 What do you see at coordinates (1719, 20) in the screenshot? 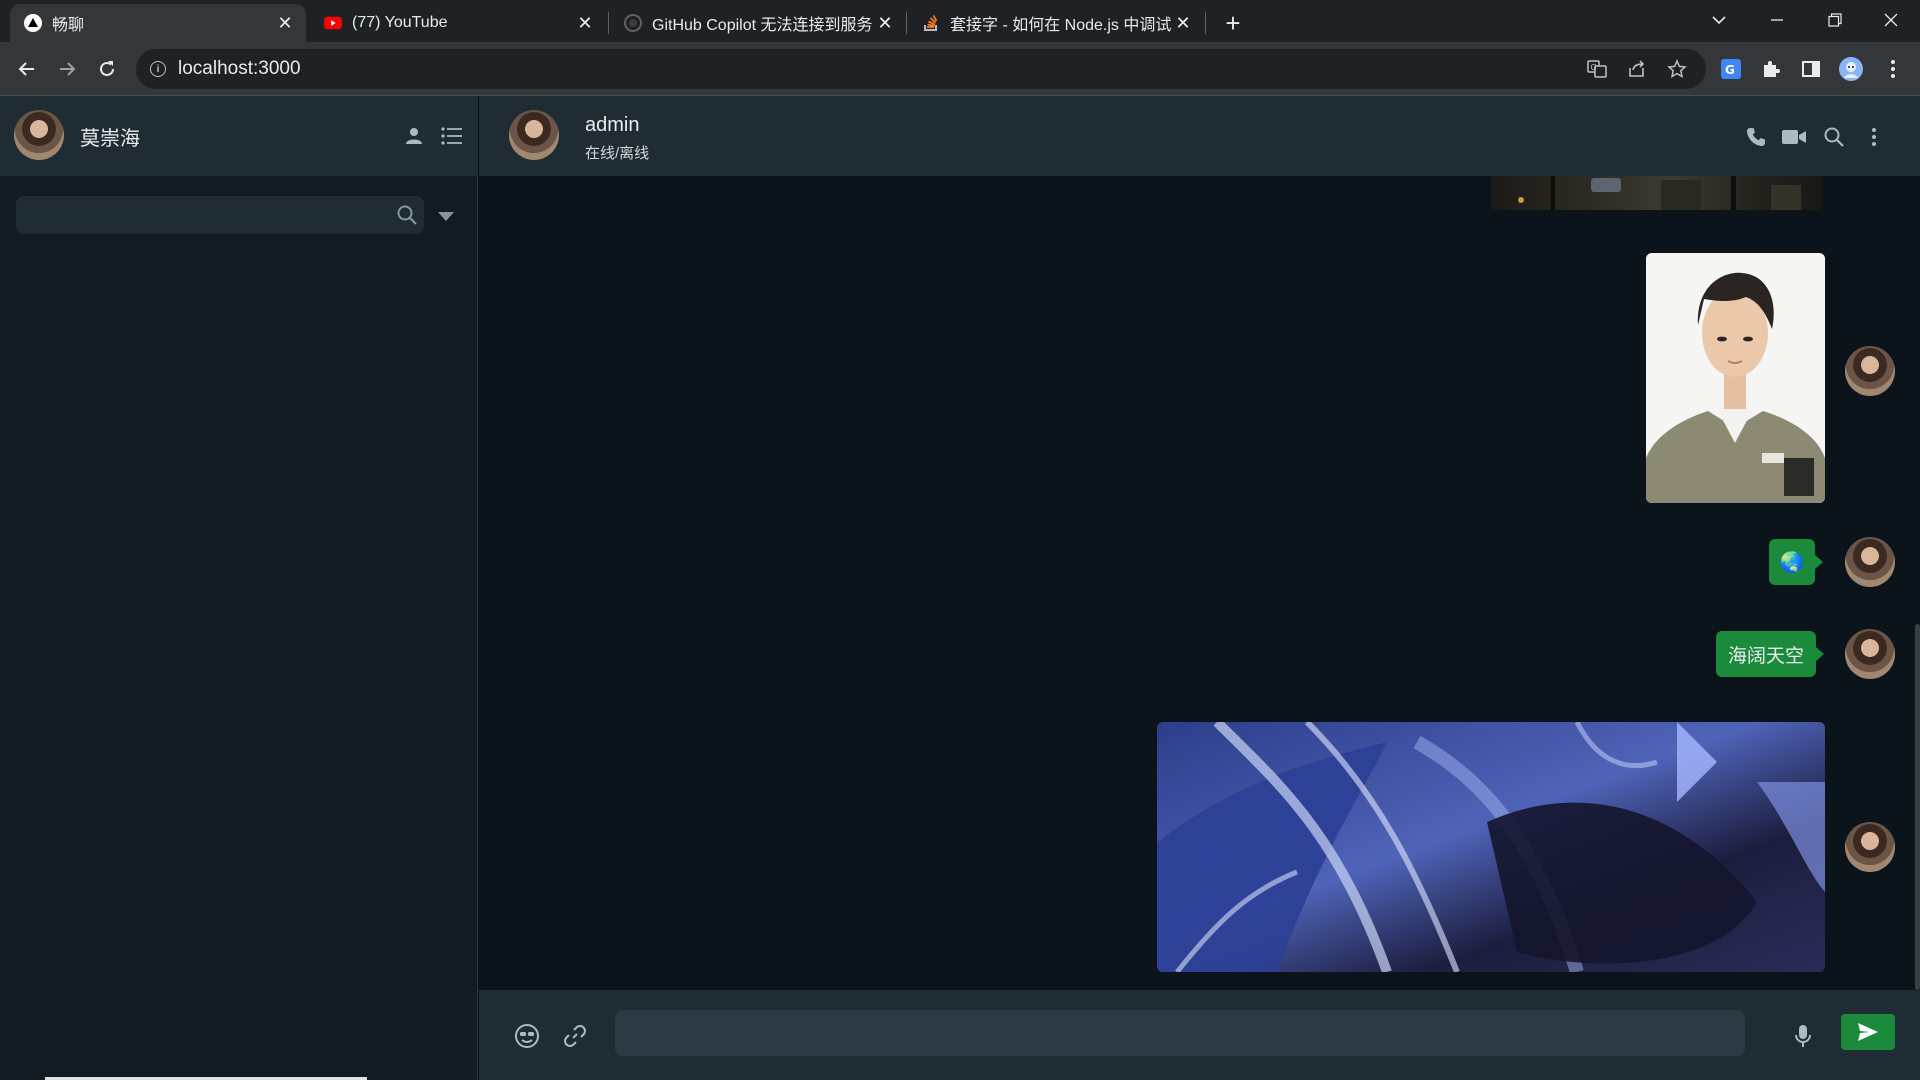
I see `tab-search-chevron-icon` at bounding box center [1719, 20].